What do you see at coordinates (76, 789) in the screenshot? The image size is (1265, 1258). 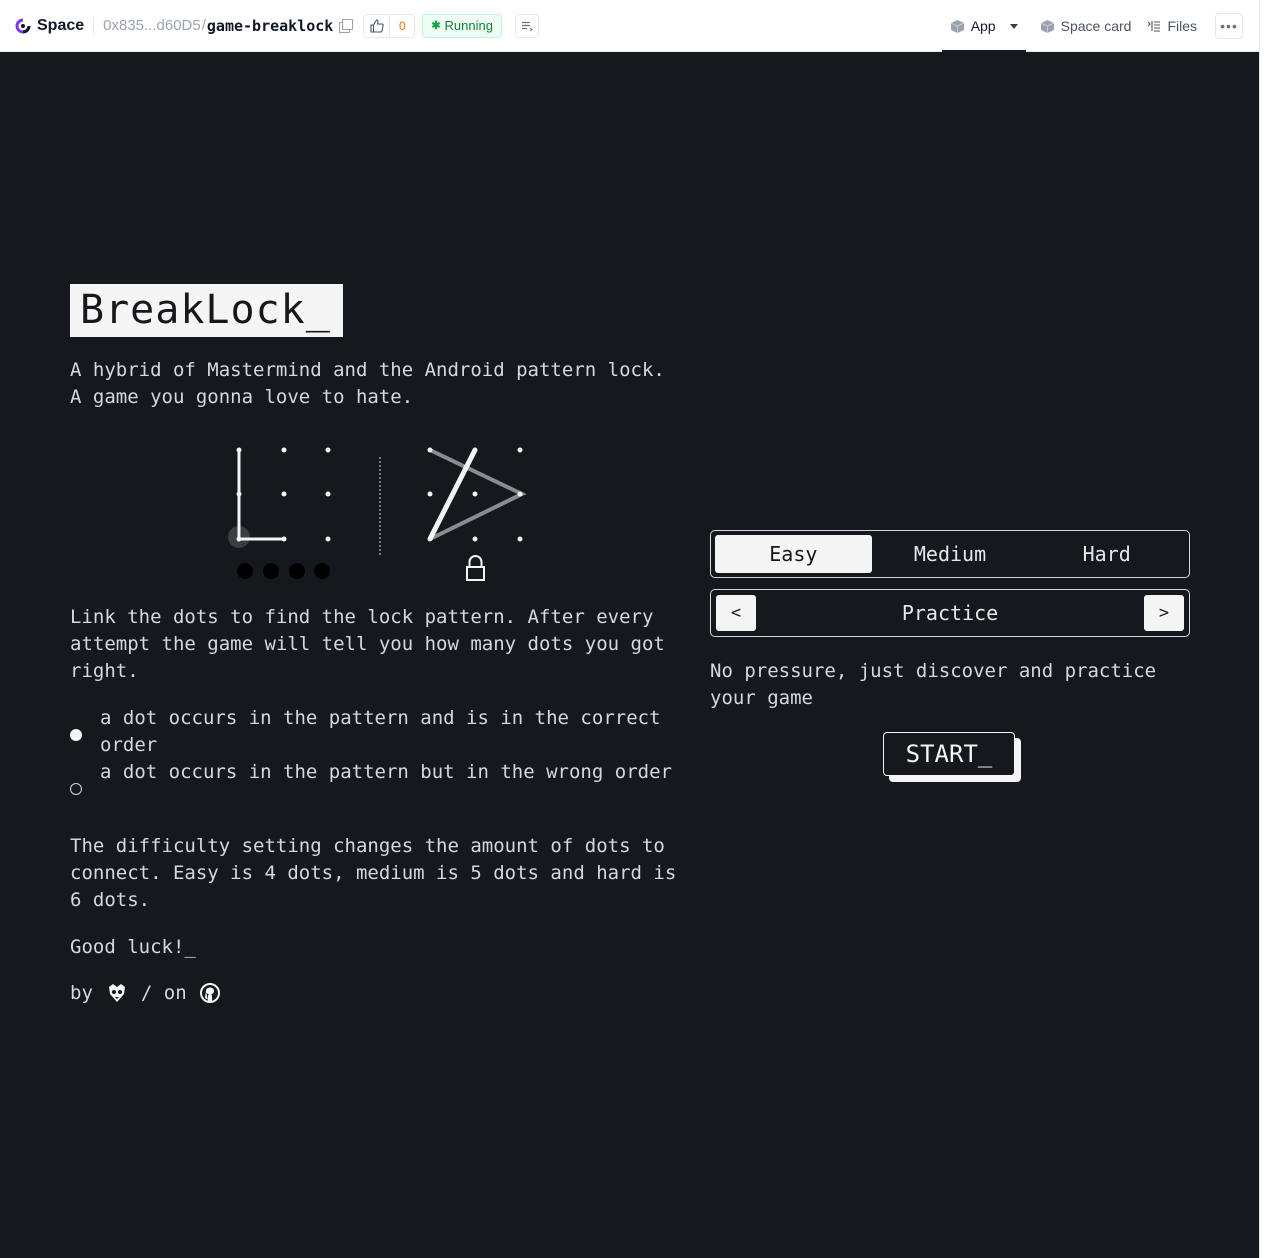 I see `hollow-dot-icon` at bounding box center [76, 789].